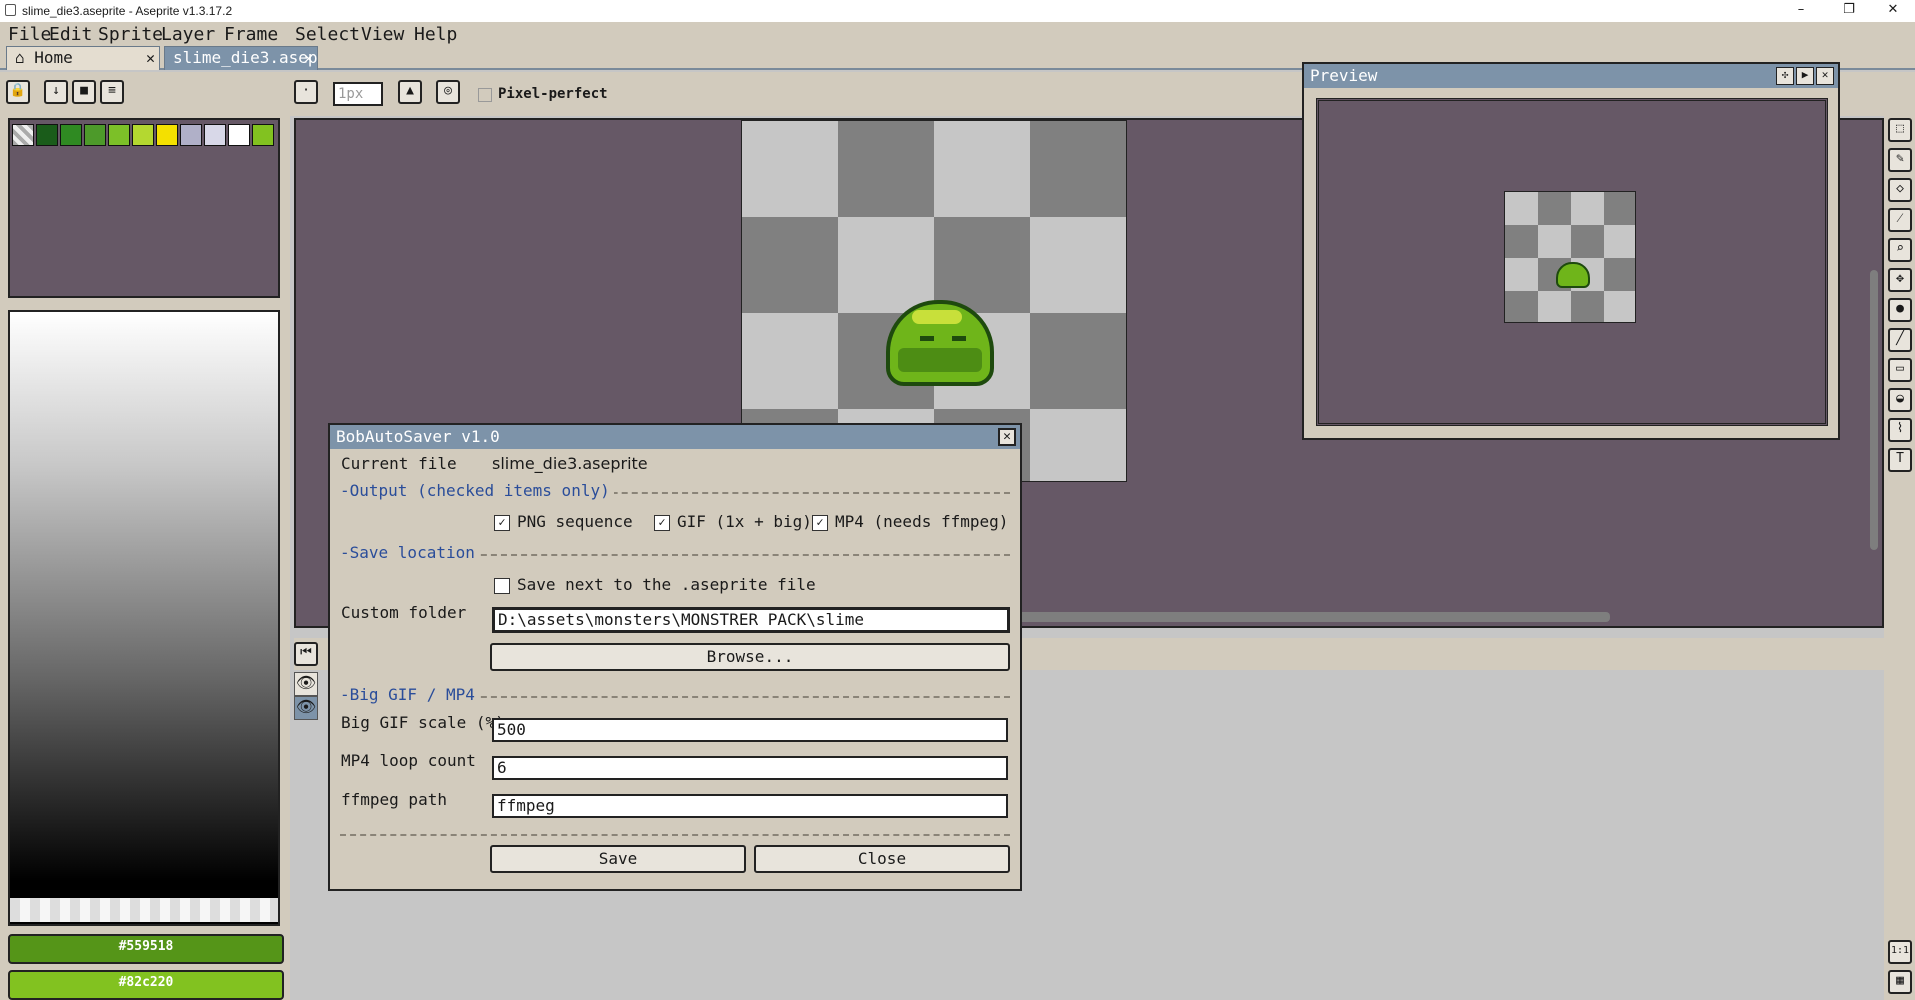 Image resolution: width=1915 pixels, height=1000 pixels. Describe the element at coordinates (1900, 130) in the screenshot. I see `marquee-icon: ⬚` at that location.